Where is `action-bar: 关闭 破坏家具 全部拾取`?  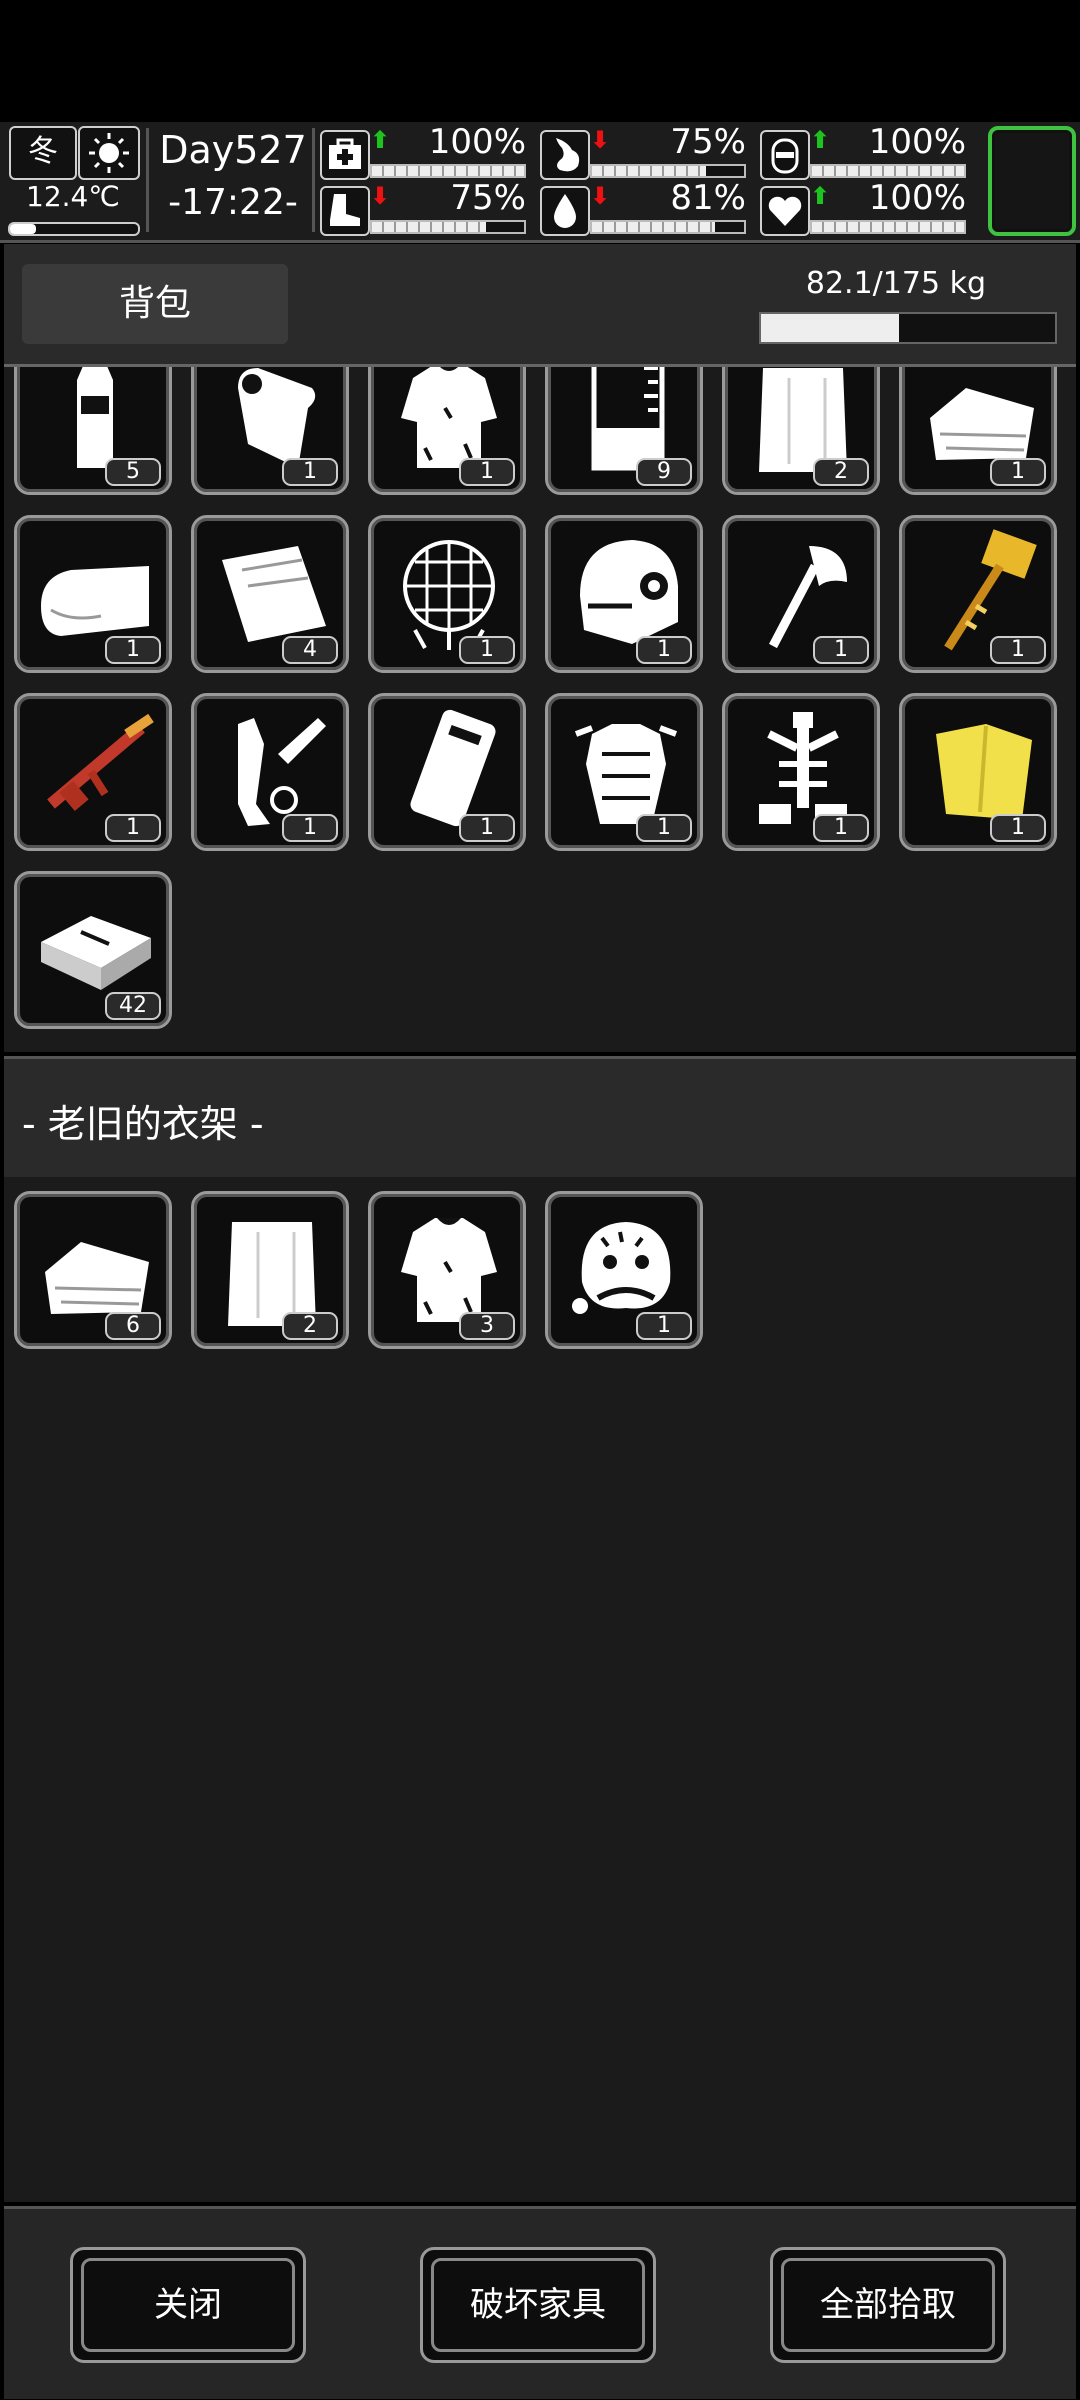
action-bar: 关闭 破坏家具 全部拾取 is located at coordinates (540, 2302).